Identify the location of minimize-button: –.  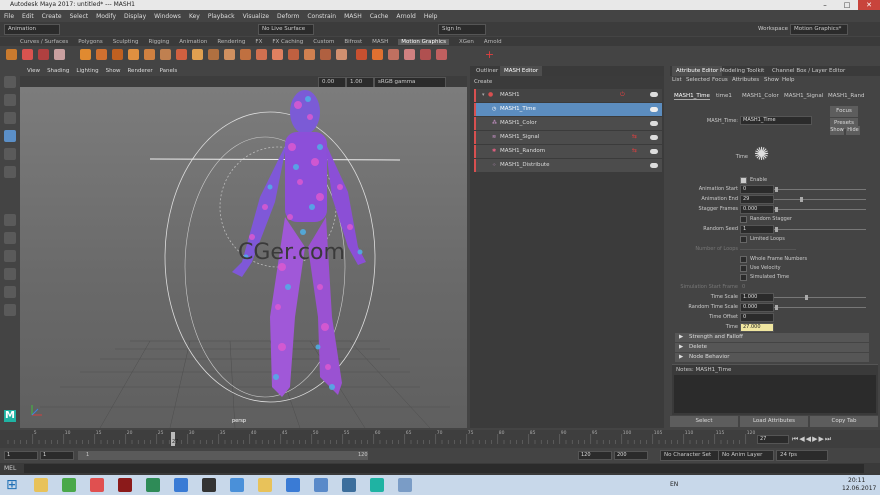
(825, 5).